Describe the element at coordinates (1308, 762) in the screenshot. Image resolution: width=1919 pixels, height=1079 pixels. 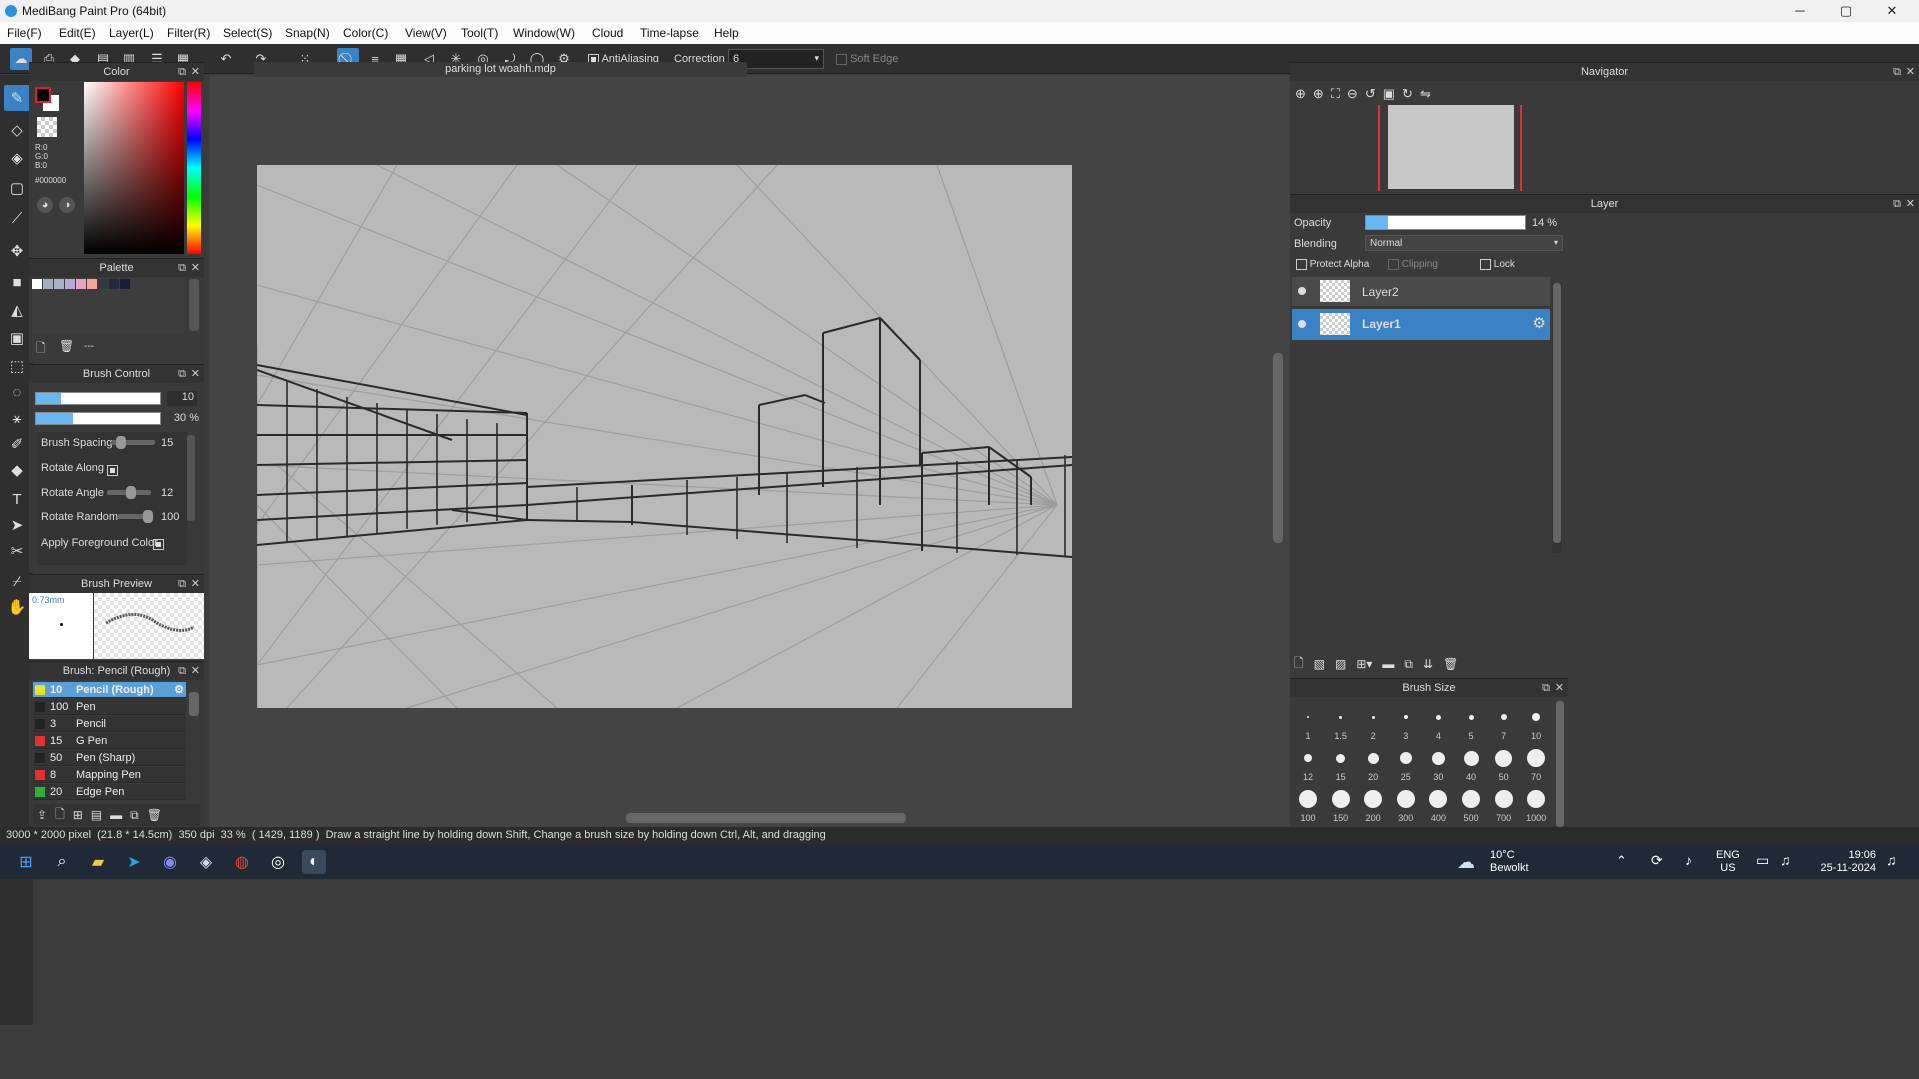
I see `brush-size-12: 12` at that location.